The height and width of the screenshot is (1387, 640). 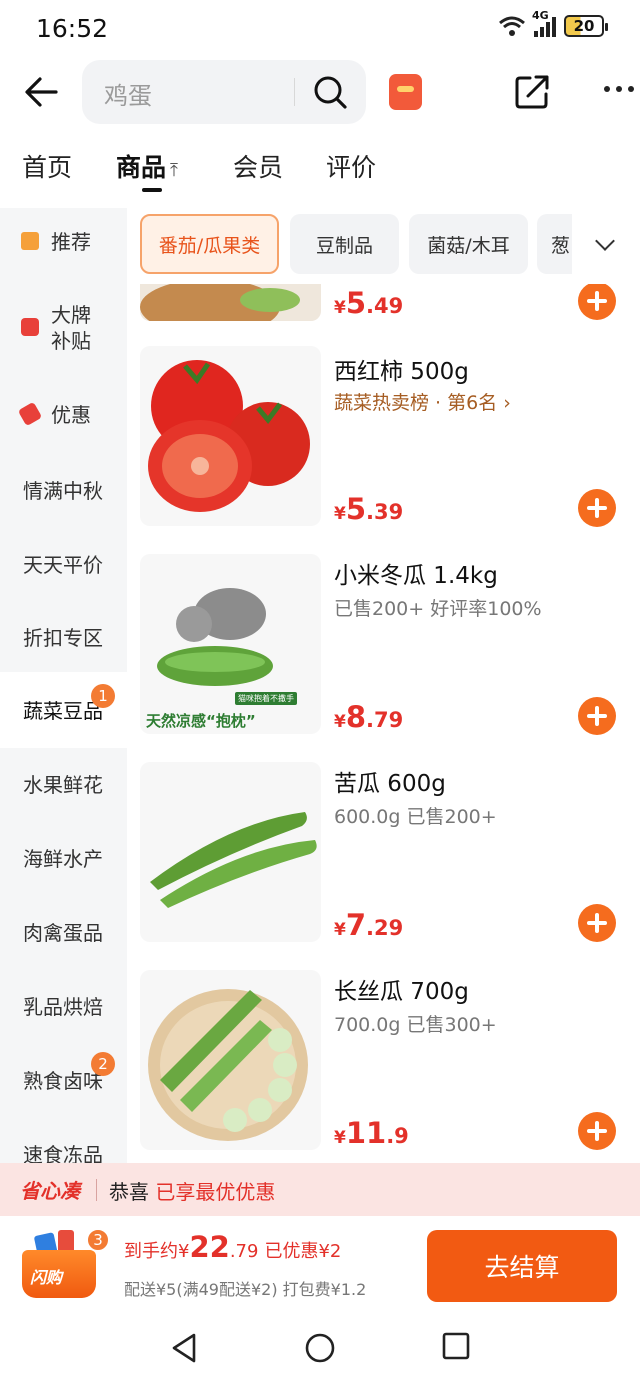 What do you see at coordinates (416, 576) in the screenshot?
I see `product-name: 小米冬瓜 1.4kg` at bounding box center [416, 576].